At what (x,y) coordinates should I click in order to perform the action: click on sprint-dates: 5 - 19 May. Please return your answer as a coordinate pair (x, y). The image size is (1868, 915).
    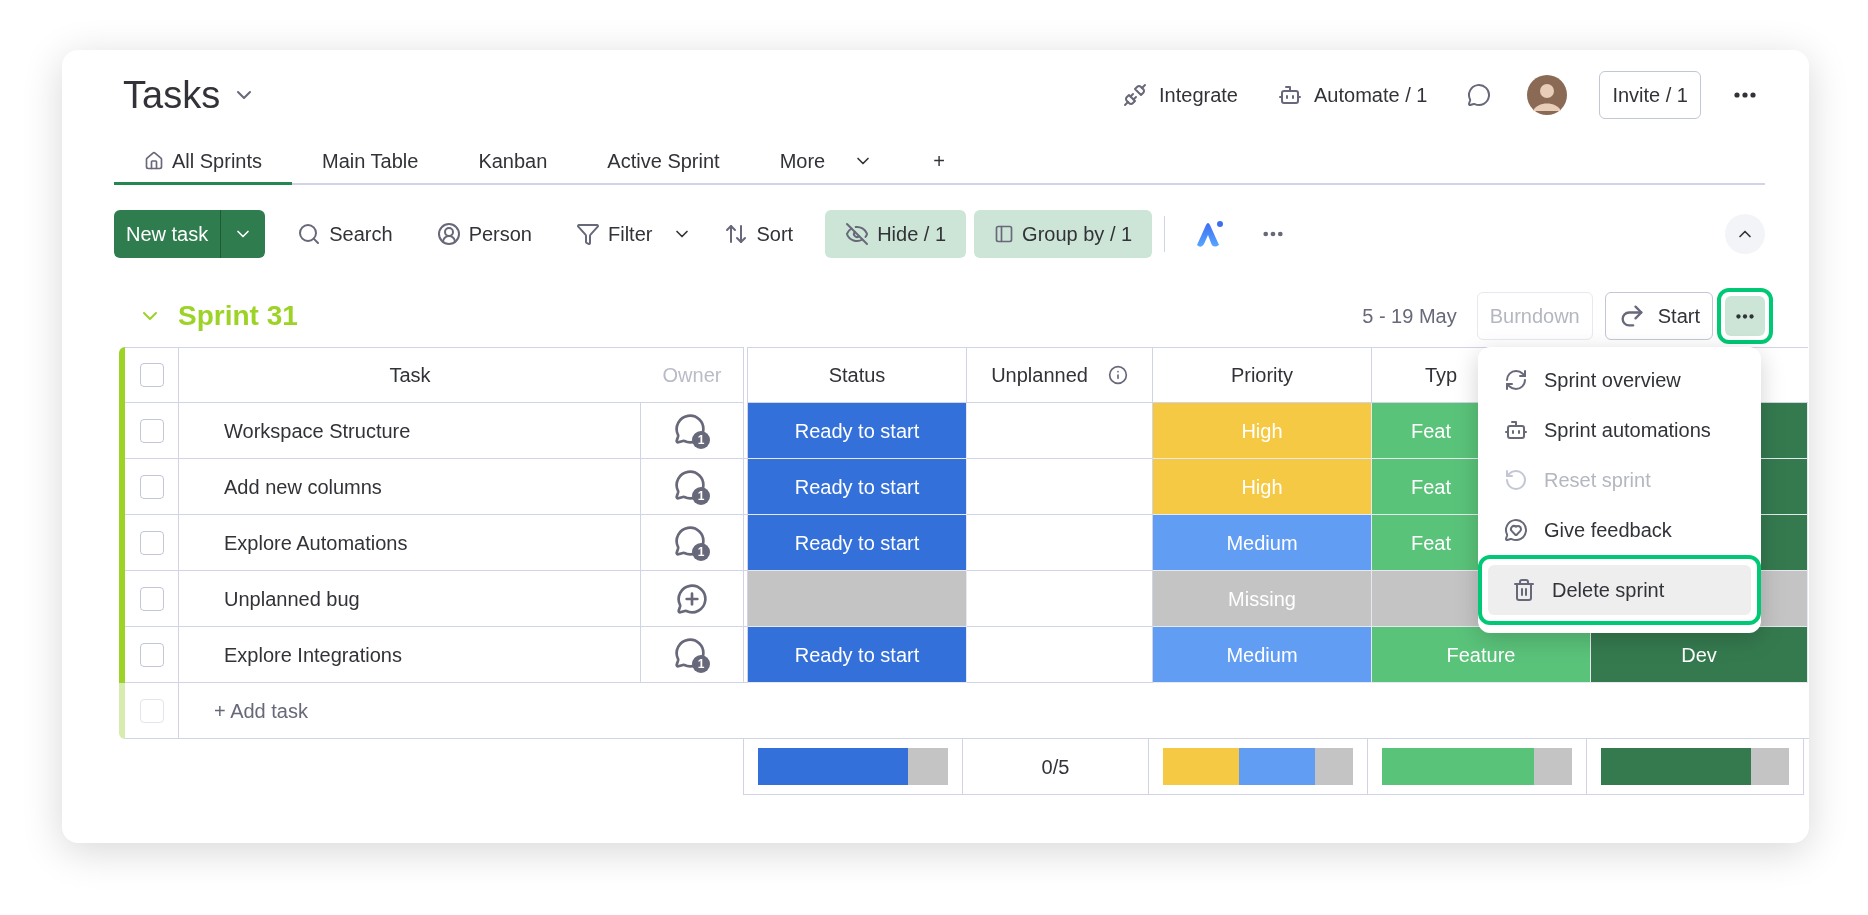
    Looking at the image, I should click on (1409, 316).